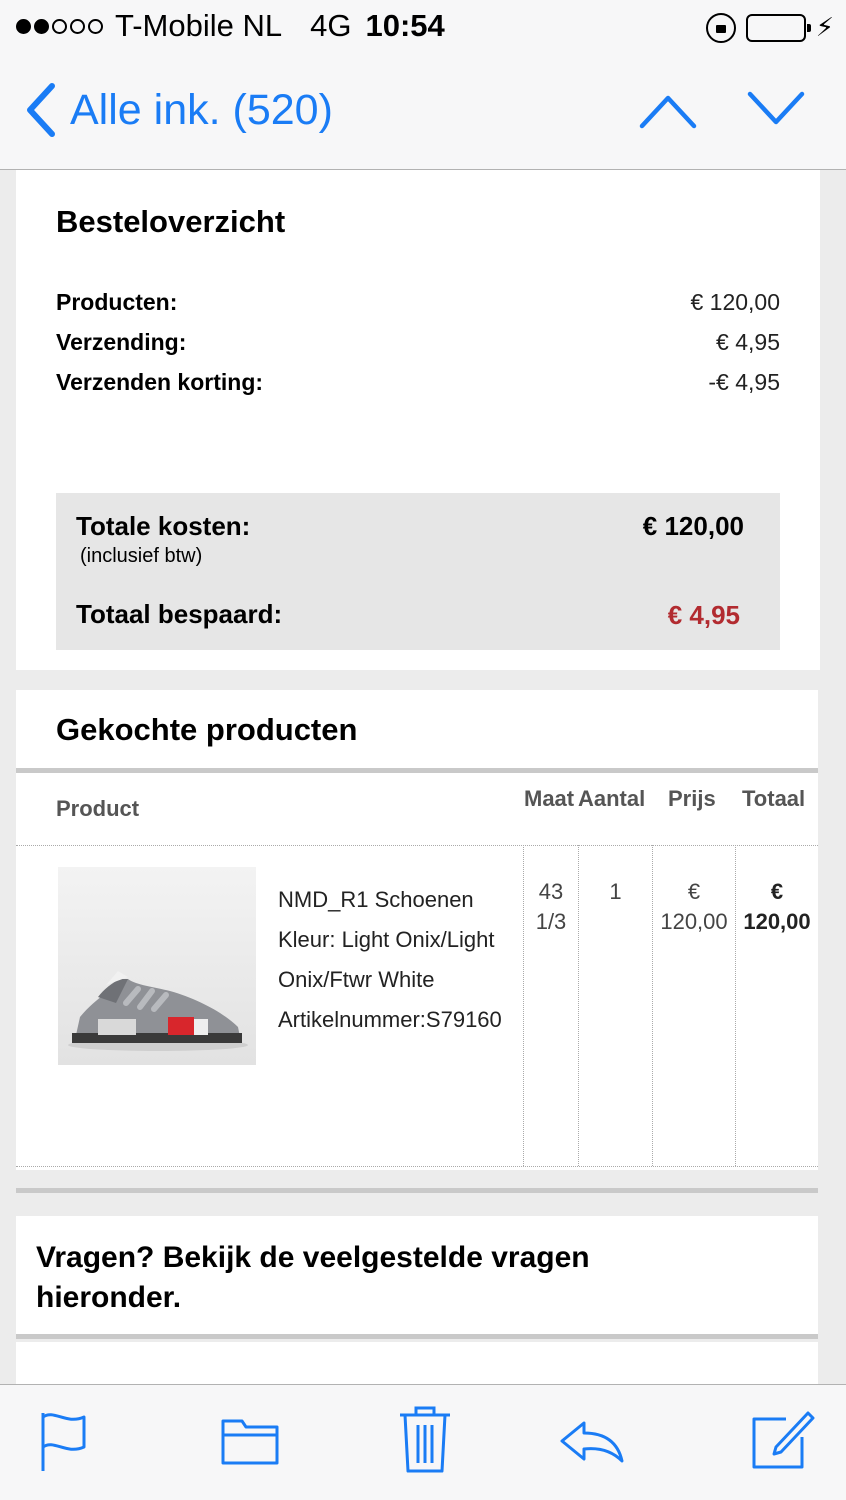 Image resolution: width=846 pixels, height=1500 pixels. I want to click on bottom-toolbar, so click(423, 1442).